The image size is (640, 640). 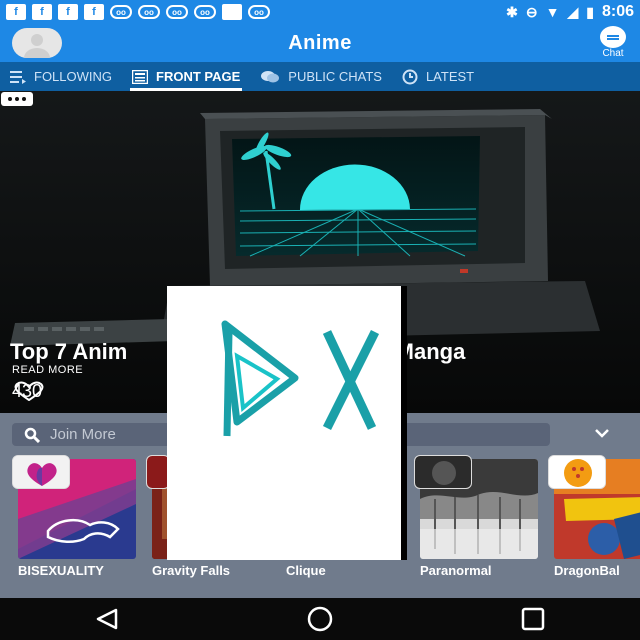 What do you see at coordinates (232, 12) in the screenshot?
I see `blank-square-icon` at bounding box center [232, 12].